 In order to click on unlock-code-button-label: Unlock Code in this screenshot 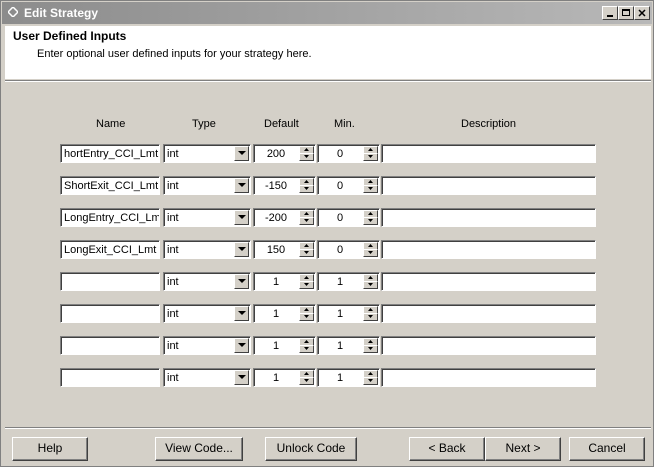, I will do `click(311, 448)`.